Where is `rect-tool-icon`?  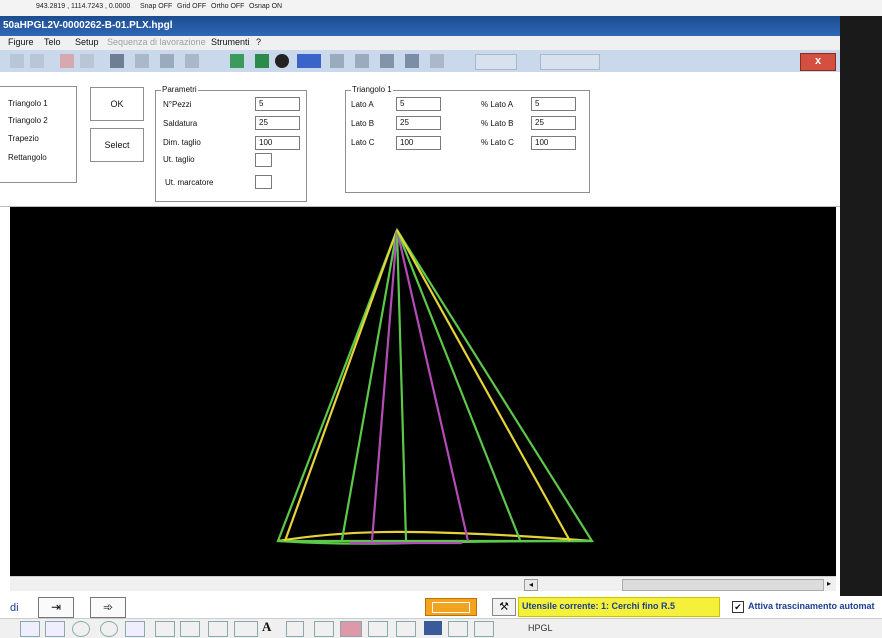
rect-tool-icon is located at coordinates (135, 629).